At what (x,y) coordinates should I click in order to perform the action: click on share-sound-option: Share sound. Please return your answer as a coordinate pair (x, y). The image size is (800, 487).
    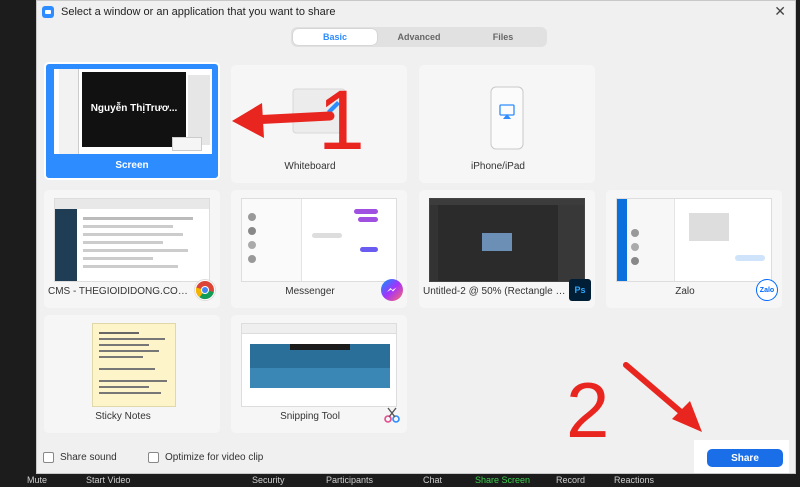
    Looking at the image, I should click on (80, 457).